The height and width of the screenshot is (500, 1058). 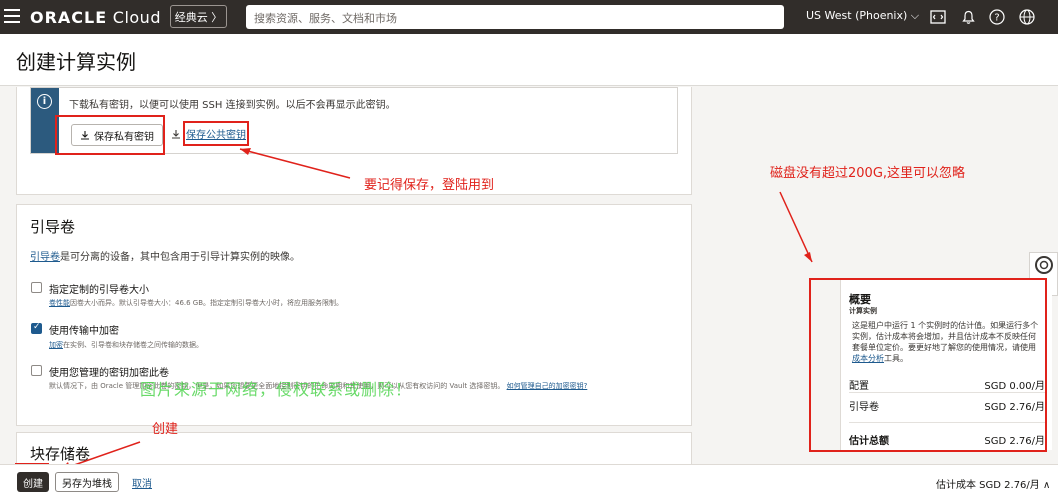 What do you see at coordinates (529, 482) in the screenshot?
I see `bottom-action-bar` at bounding box center [529, 482].